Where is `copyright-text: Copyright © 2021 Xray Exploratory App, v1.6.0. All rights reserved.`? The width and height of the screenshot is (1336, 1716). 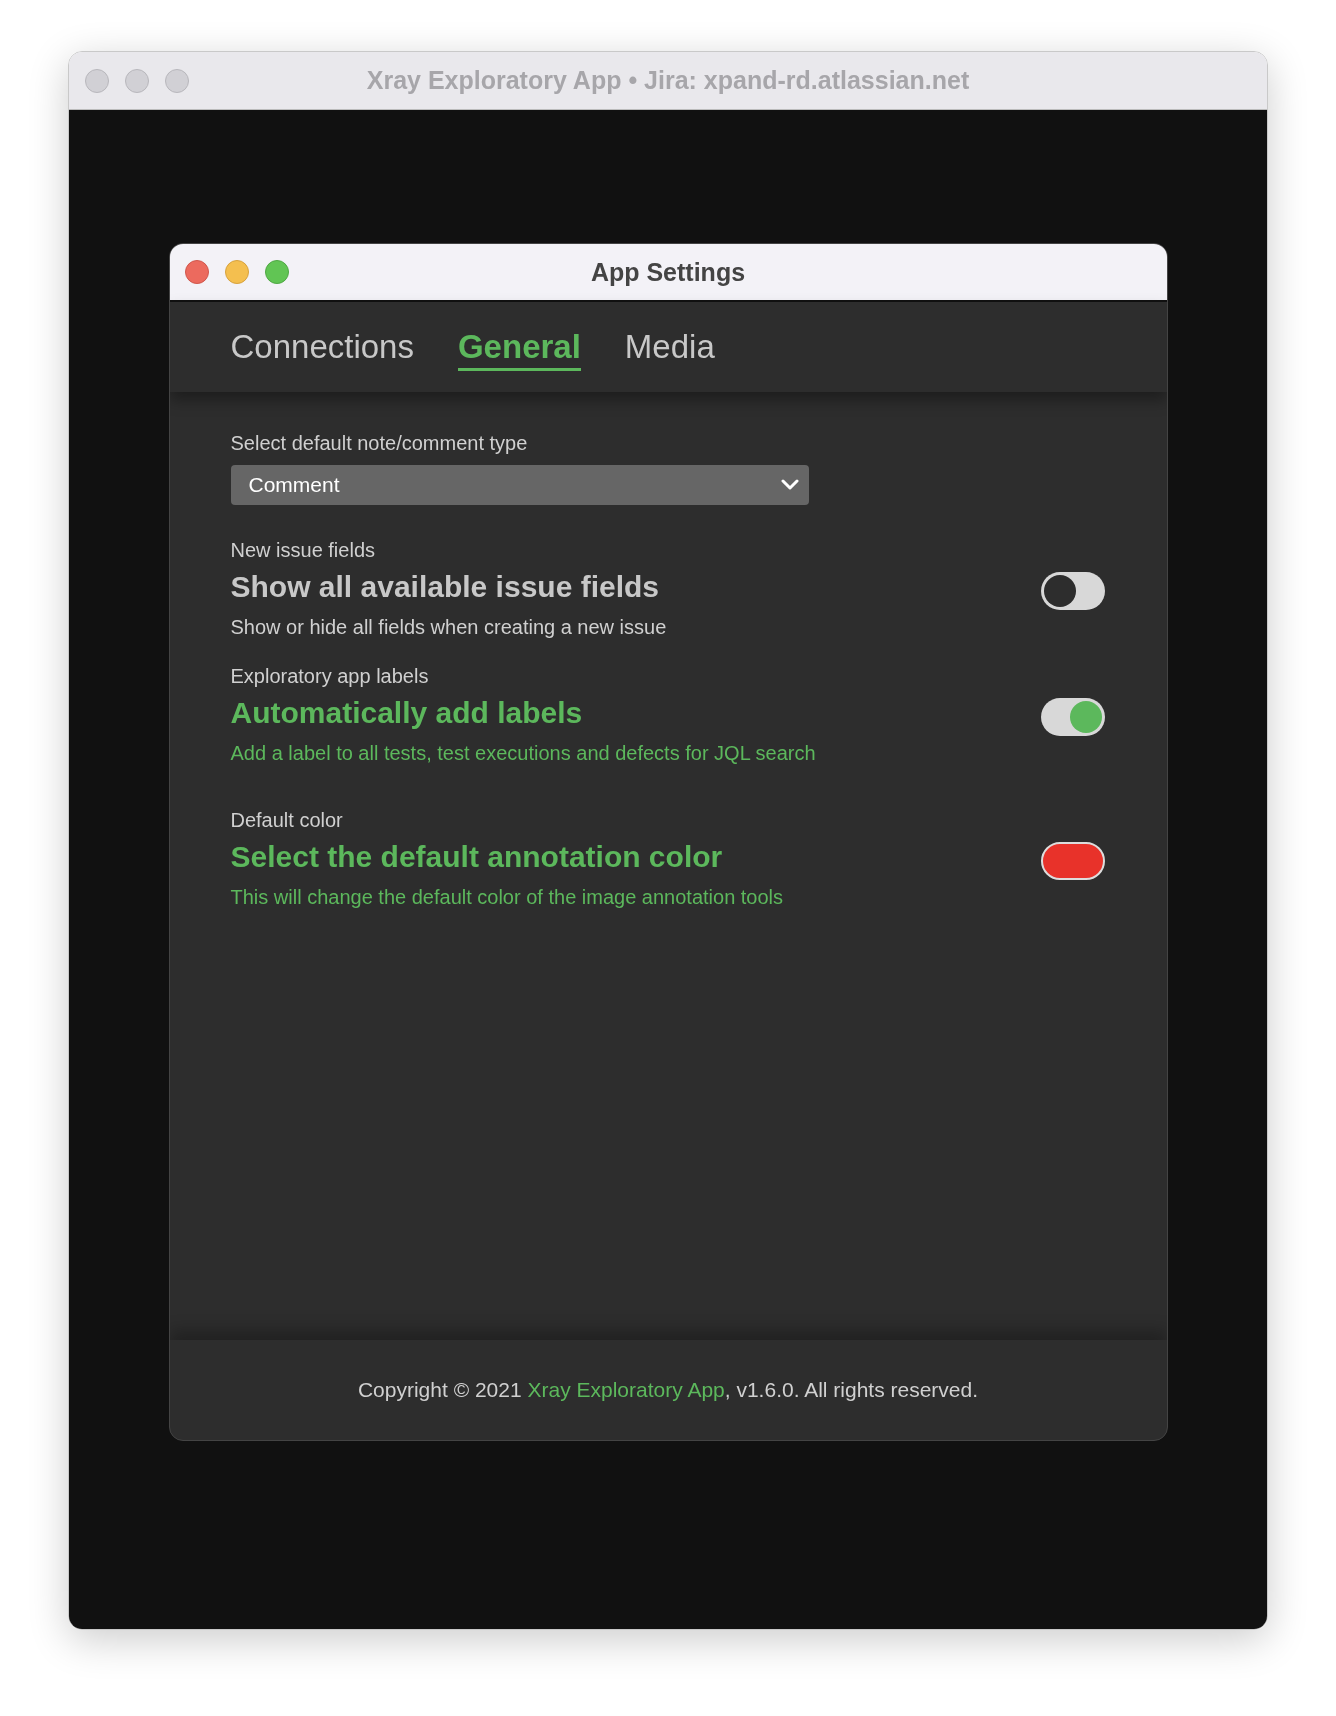 copyright-text: Copyright © 2021 Xray Exploratory App, v1.6.0. All rights reserved. is located at coordinates (668, 1390).